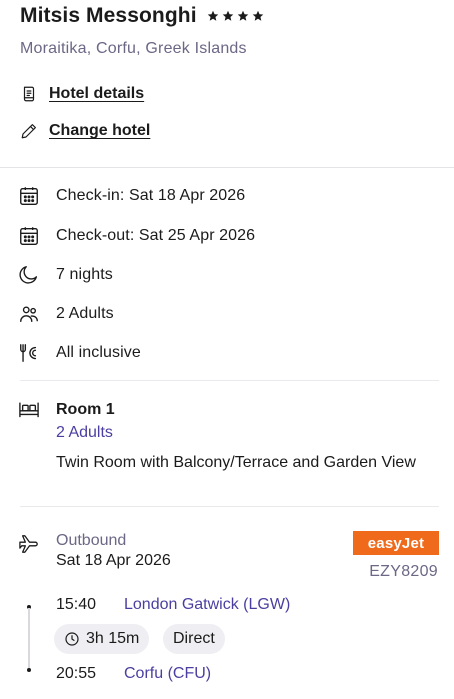  I want to click on timeline-dot-arrival, so click(29, 670).